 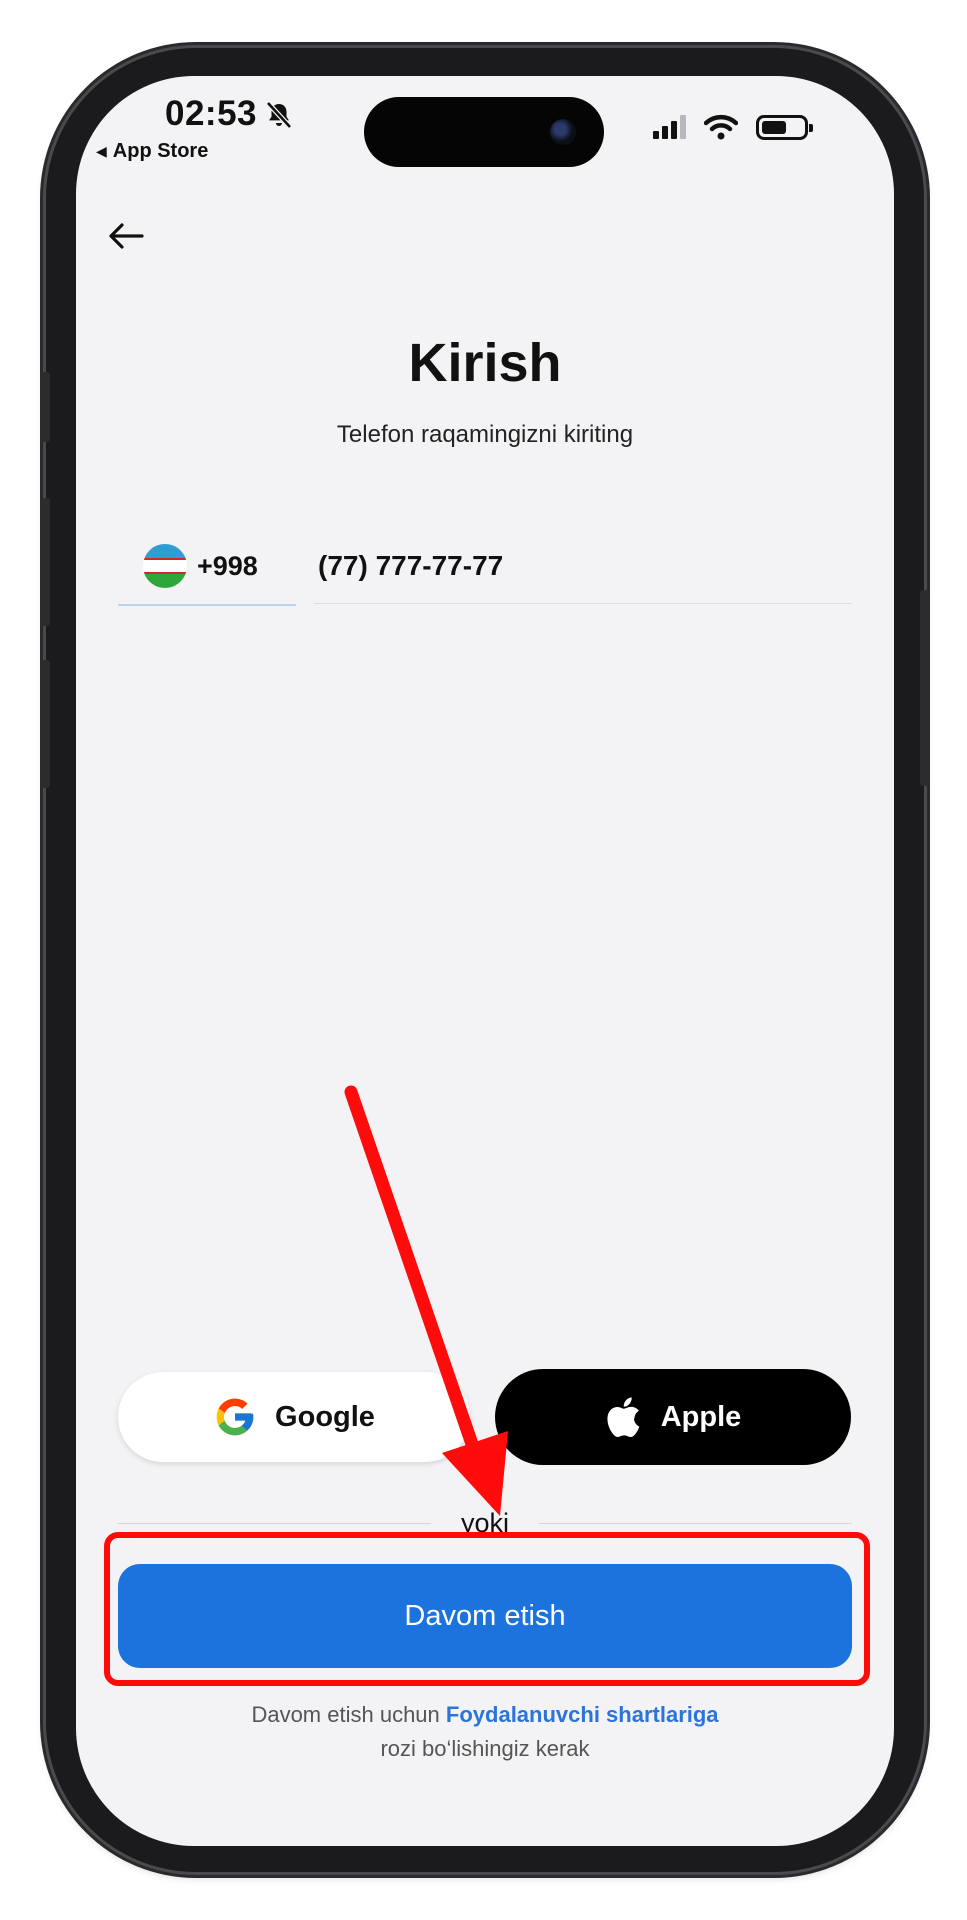 What do you see at coordinates (45, 724) in the screenshot?
I see `volume-down-button` at bounding box center [45, 724].